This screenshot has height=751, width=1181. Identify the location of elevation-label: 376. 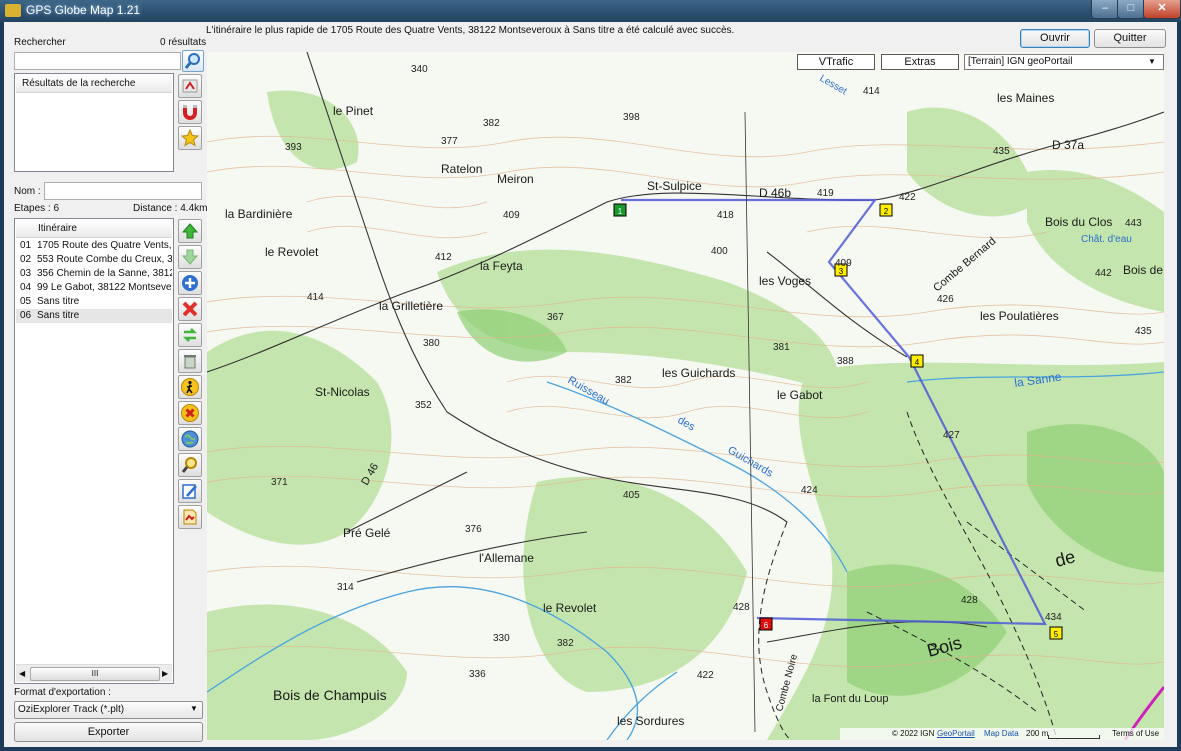
(473, 529).